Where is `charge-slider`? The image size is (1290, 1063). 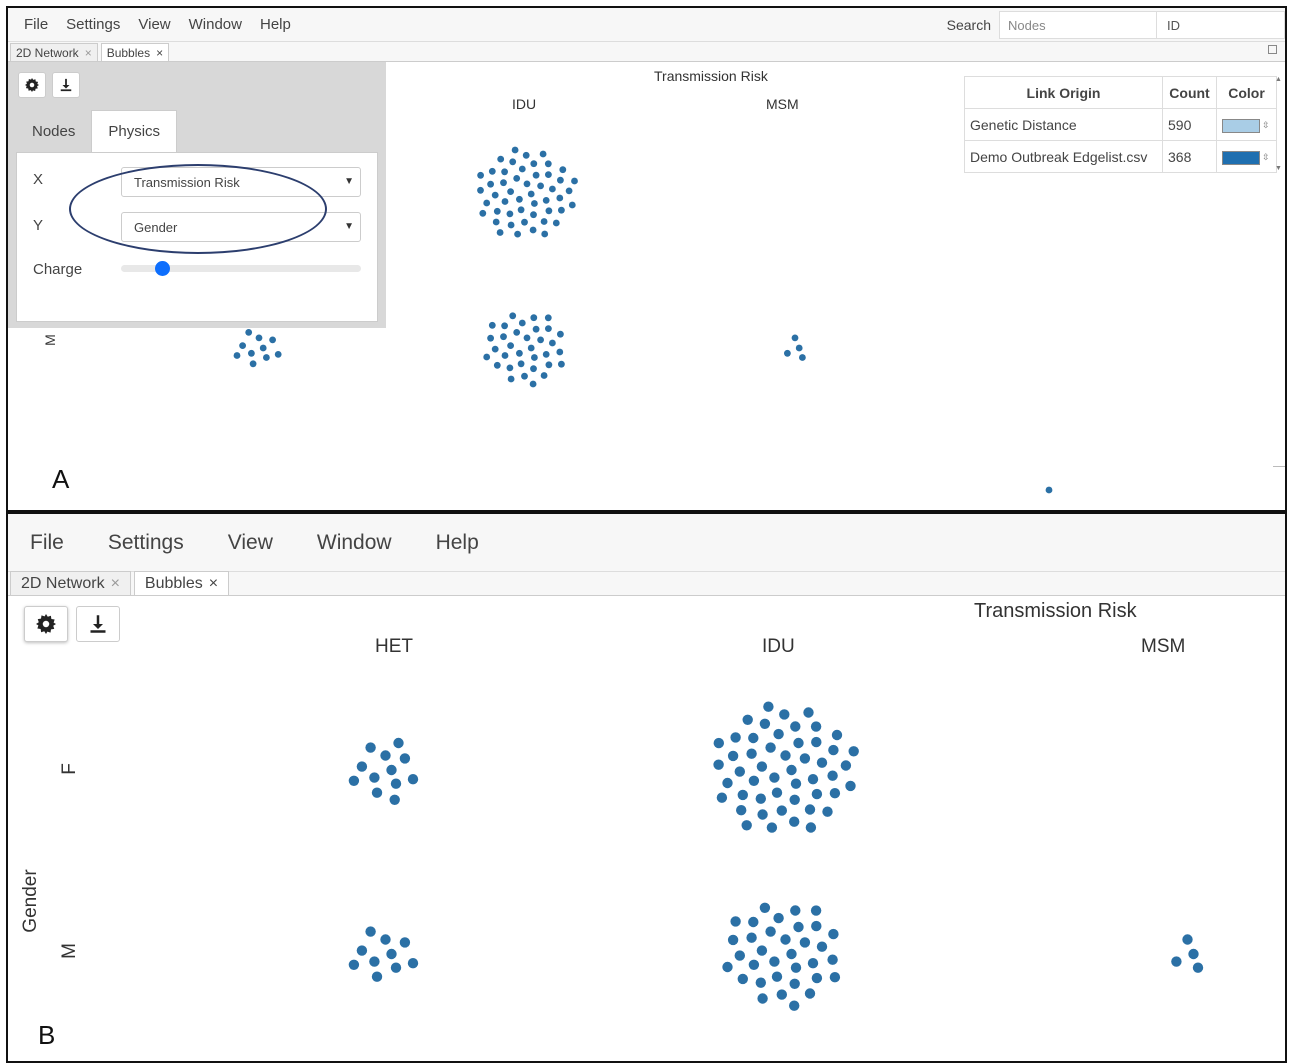
charge-slider is located at coordinates (241, 268).